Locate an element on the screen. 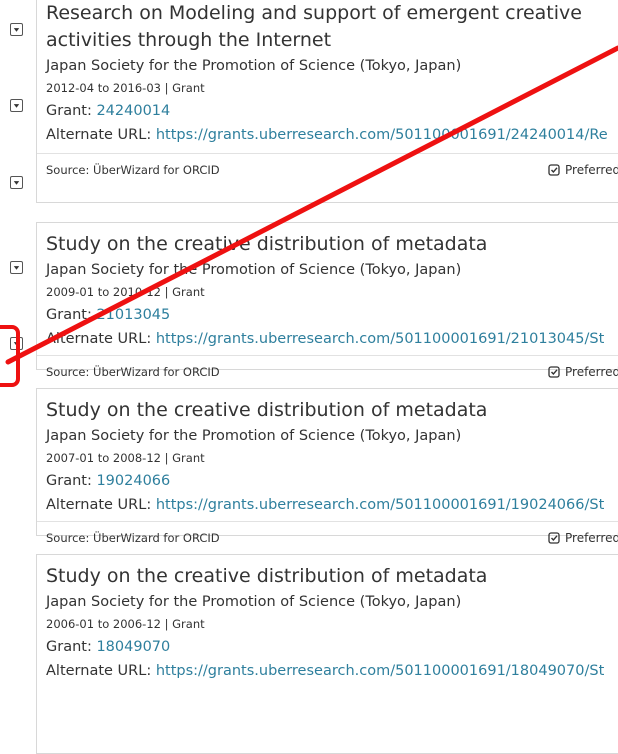 This screenshot has height=754, width=618. grant-number-link: 21013045 is located at coordinates (133, 315).